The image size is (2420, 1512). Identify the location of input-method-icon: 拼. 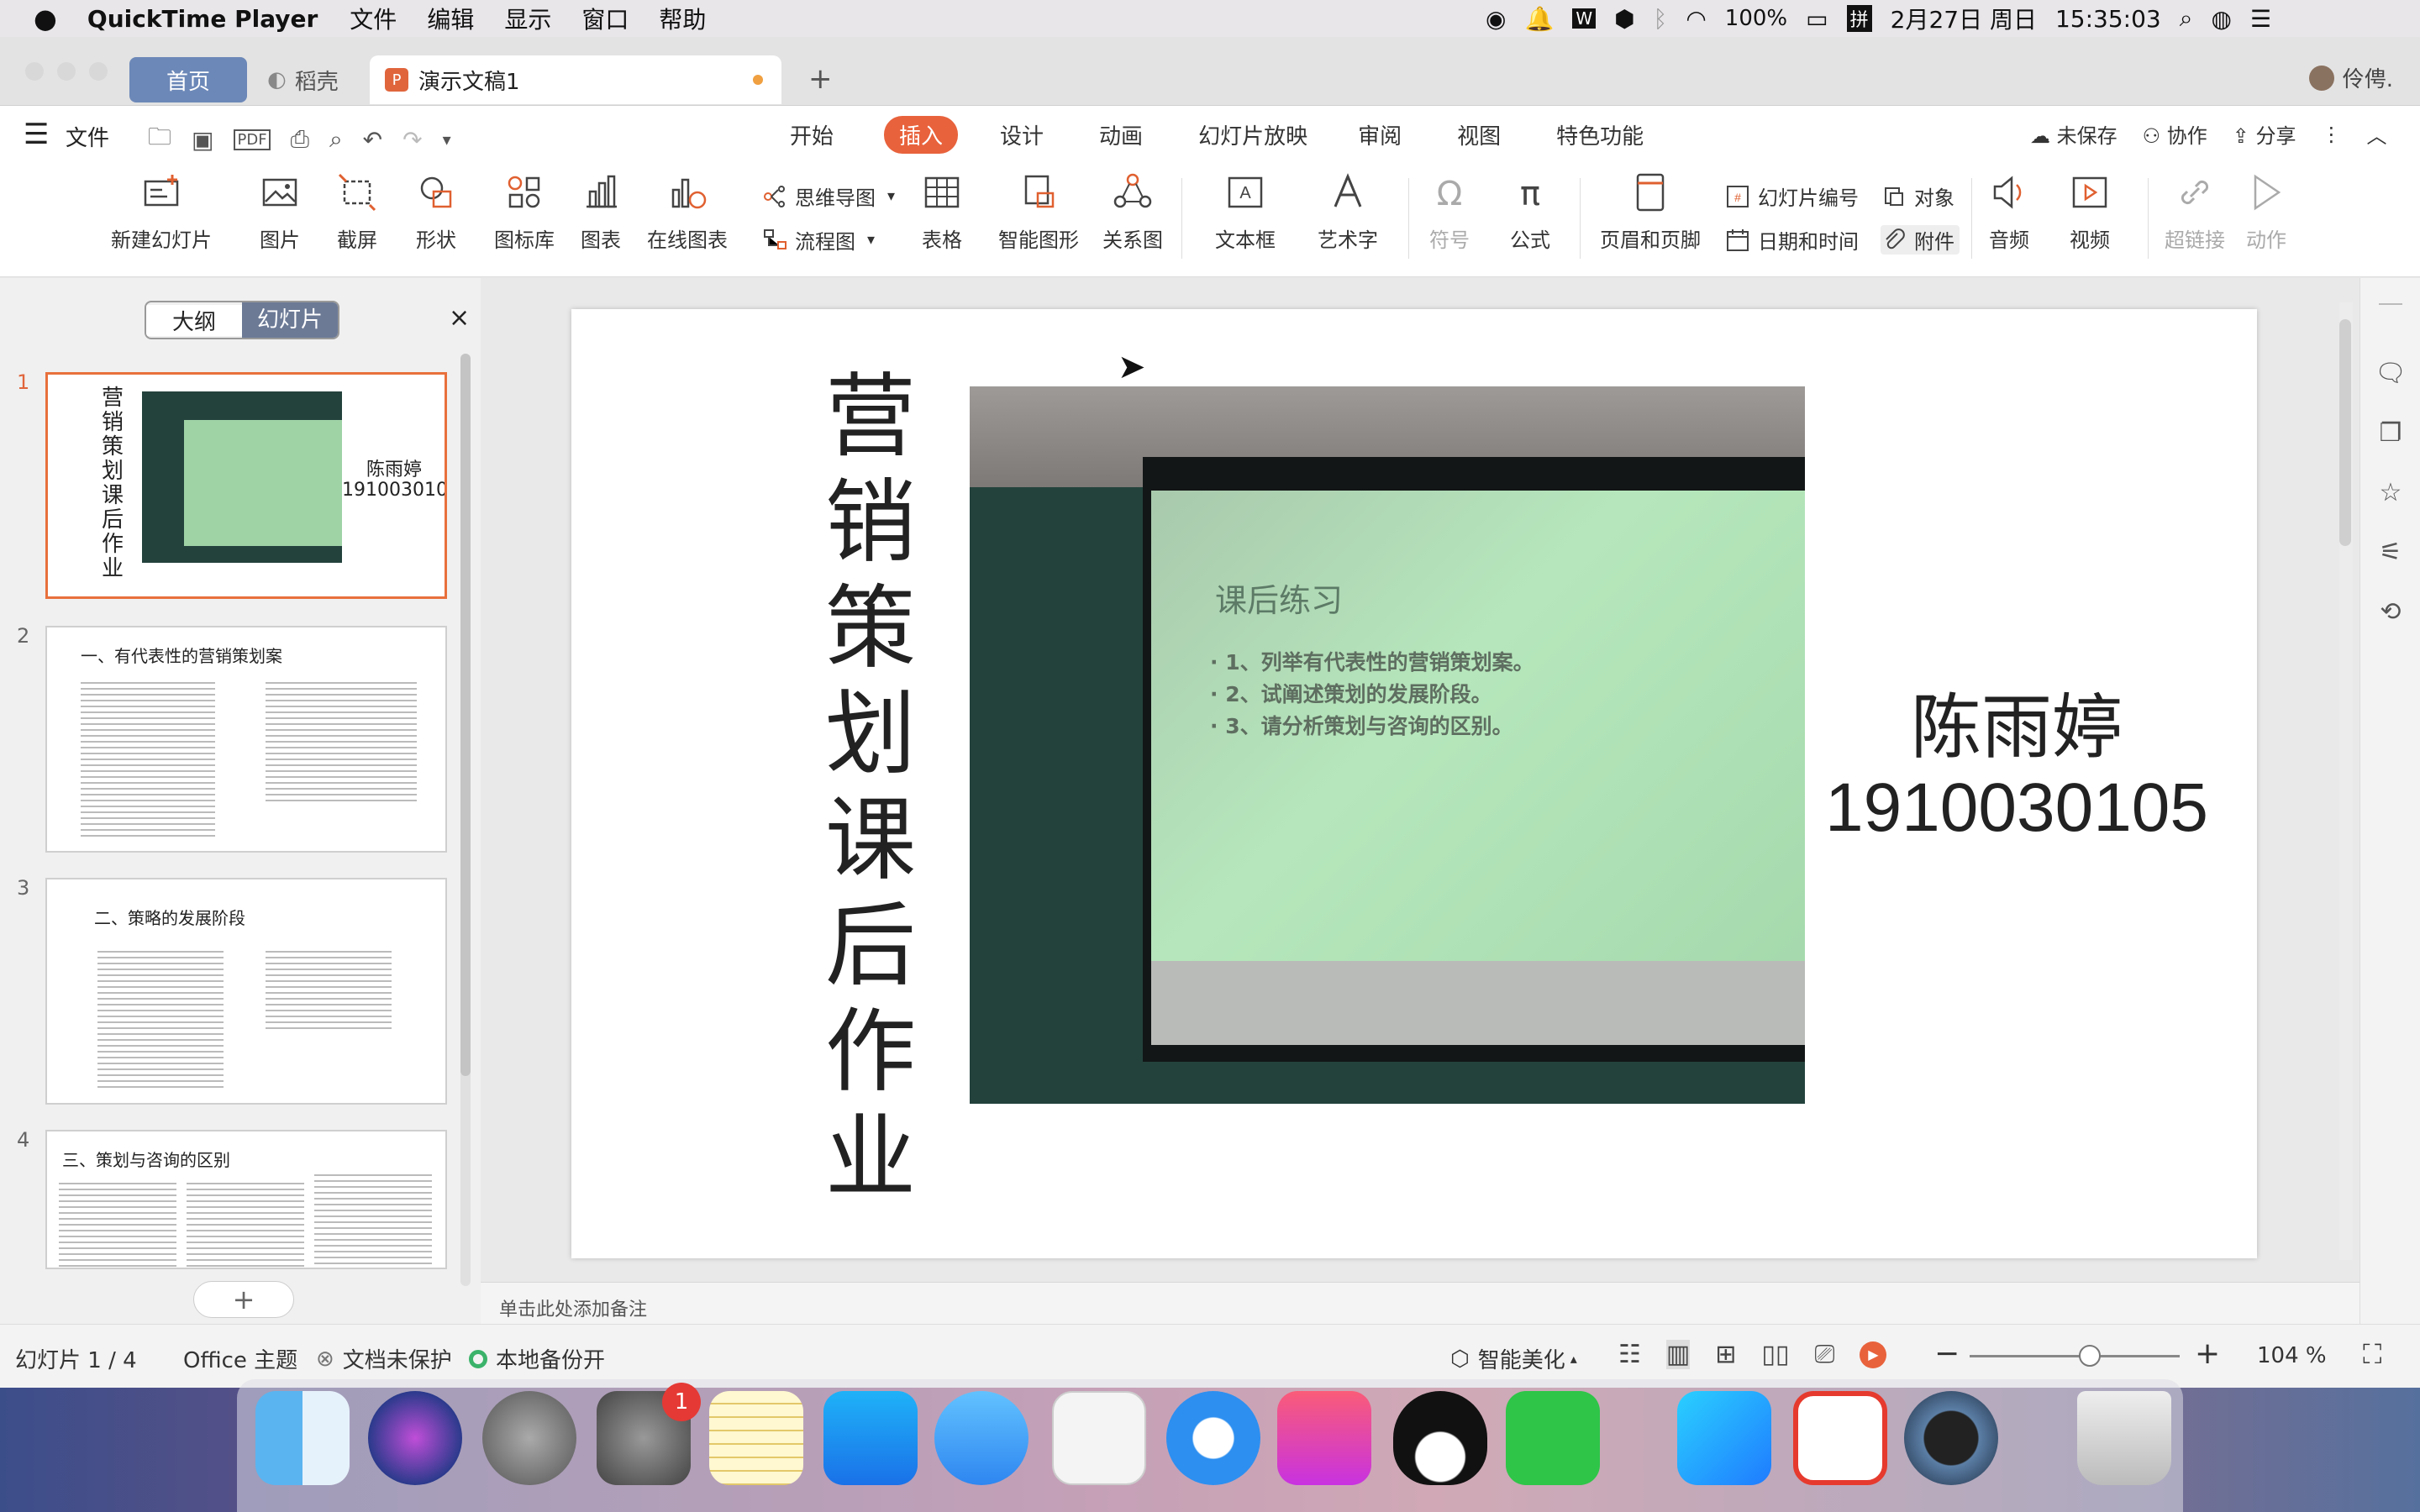
(1859, 18).